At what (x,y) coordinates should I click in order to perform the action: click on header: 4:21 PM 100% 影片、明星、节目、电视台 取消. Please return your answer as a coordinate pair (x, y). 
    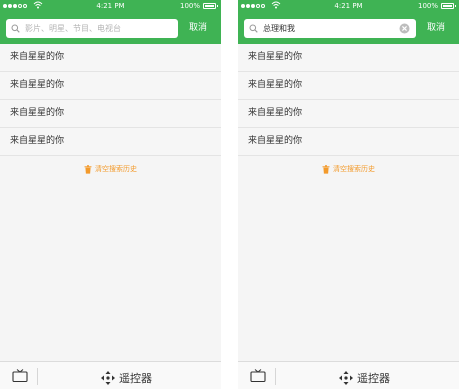
    Looking at the image, I should click on (110, 22).